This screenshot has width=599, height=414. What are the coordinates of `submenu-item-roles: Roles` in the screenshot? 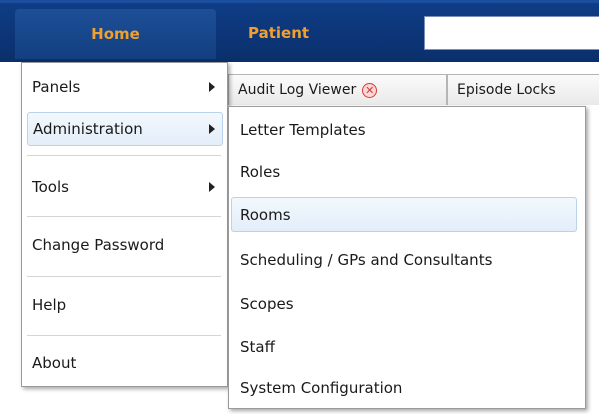 It's located at (406, 172).